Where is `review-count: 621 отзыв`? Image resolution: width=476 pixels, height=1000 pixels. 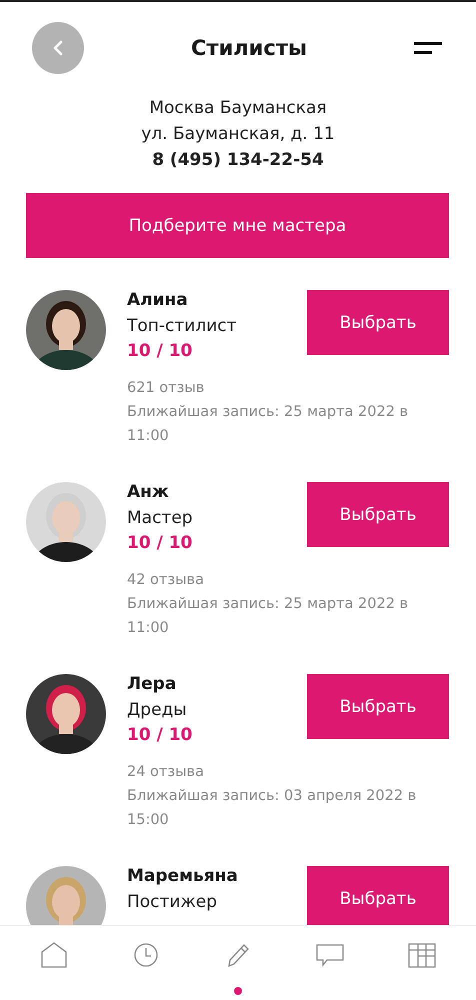
review-count: 621 отзыв is located at coordinates (166, 388).